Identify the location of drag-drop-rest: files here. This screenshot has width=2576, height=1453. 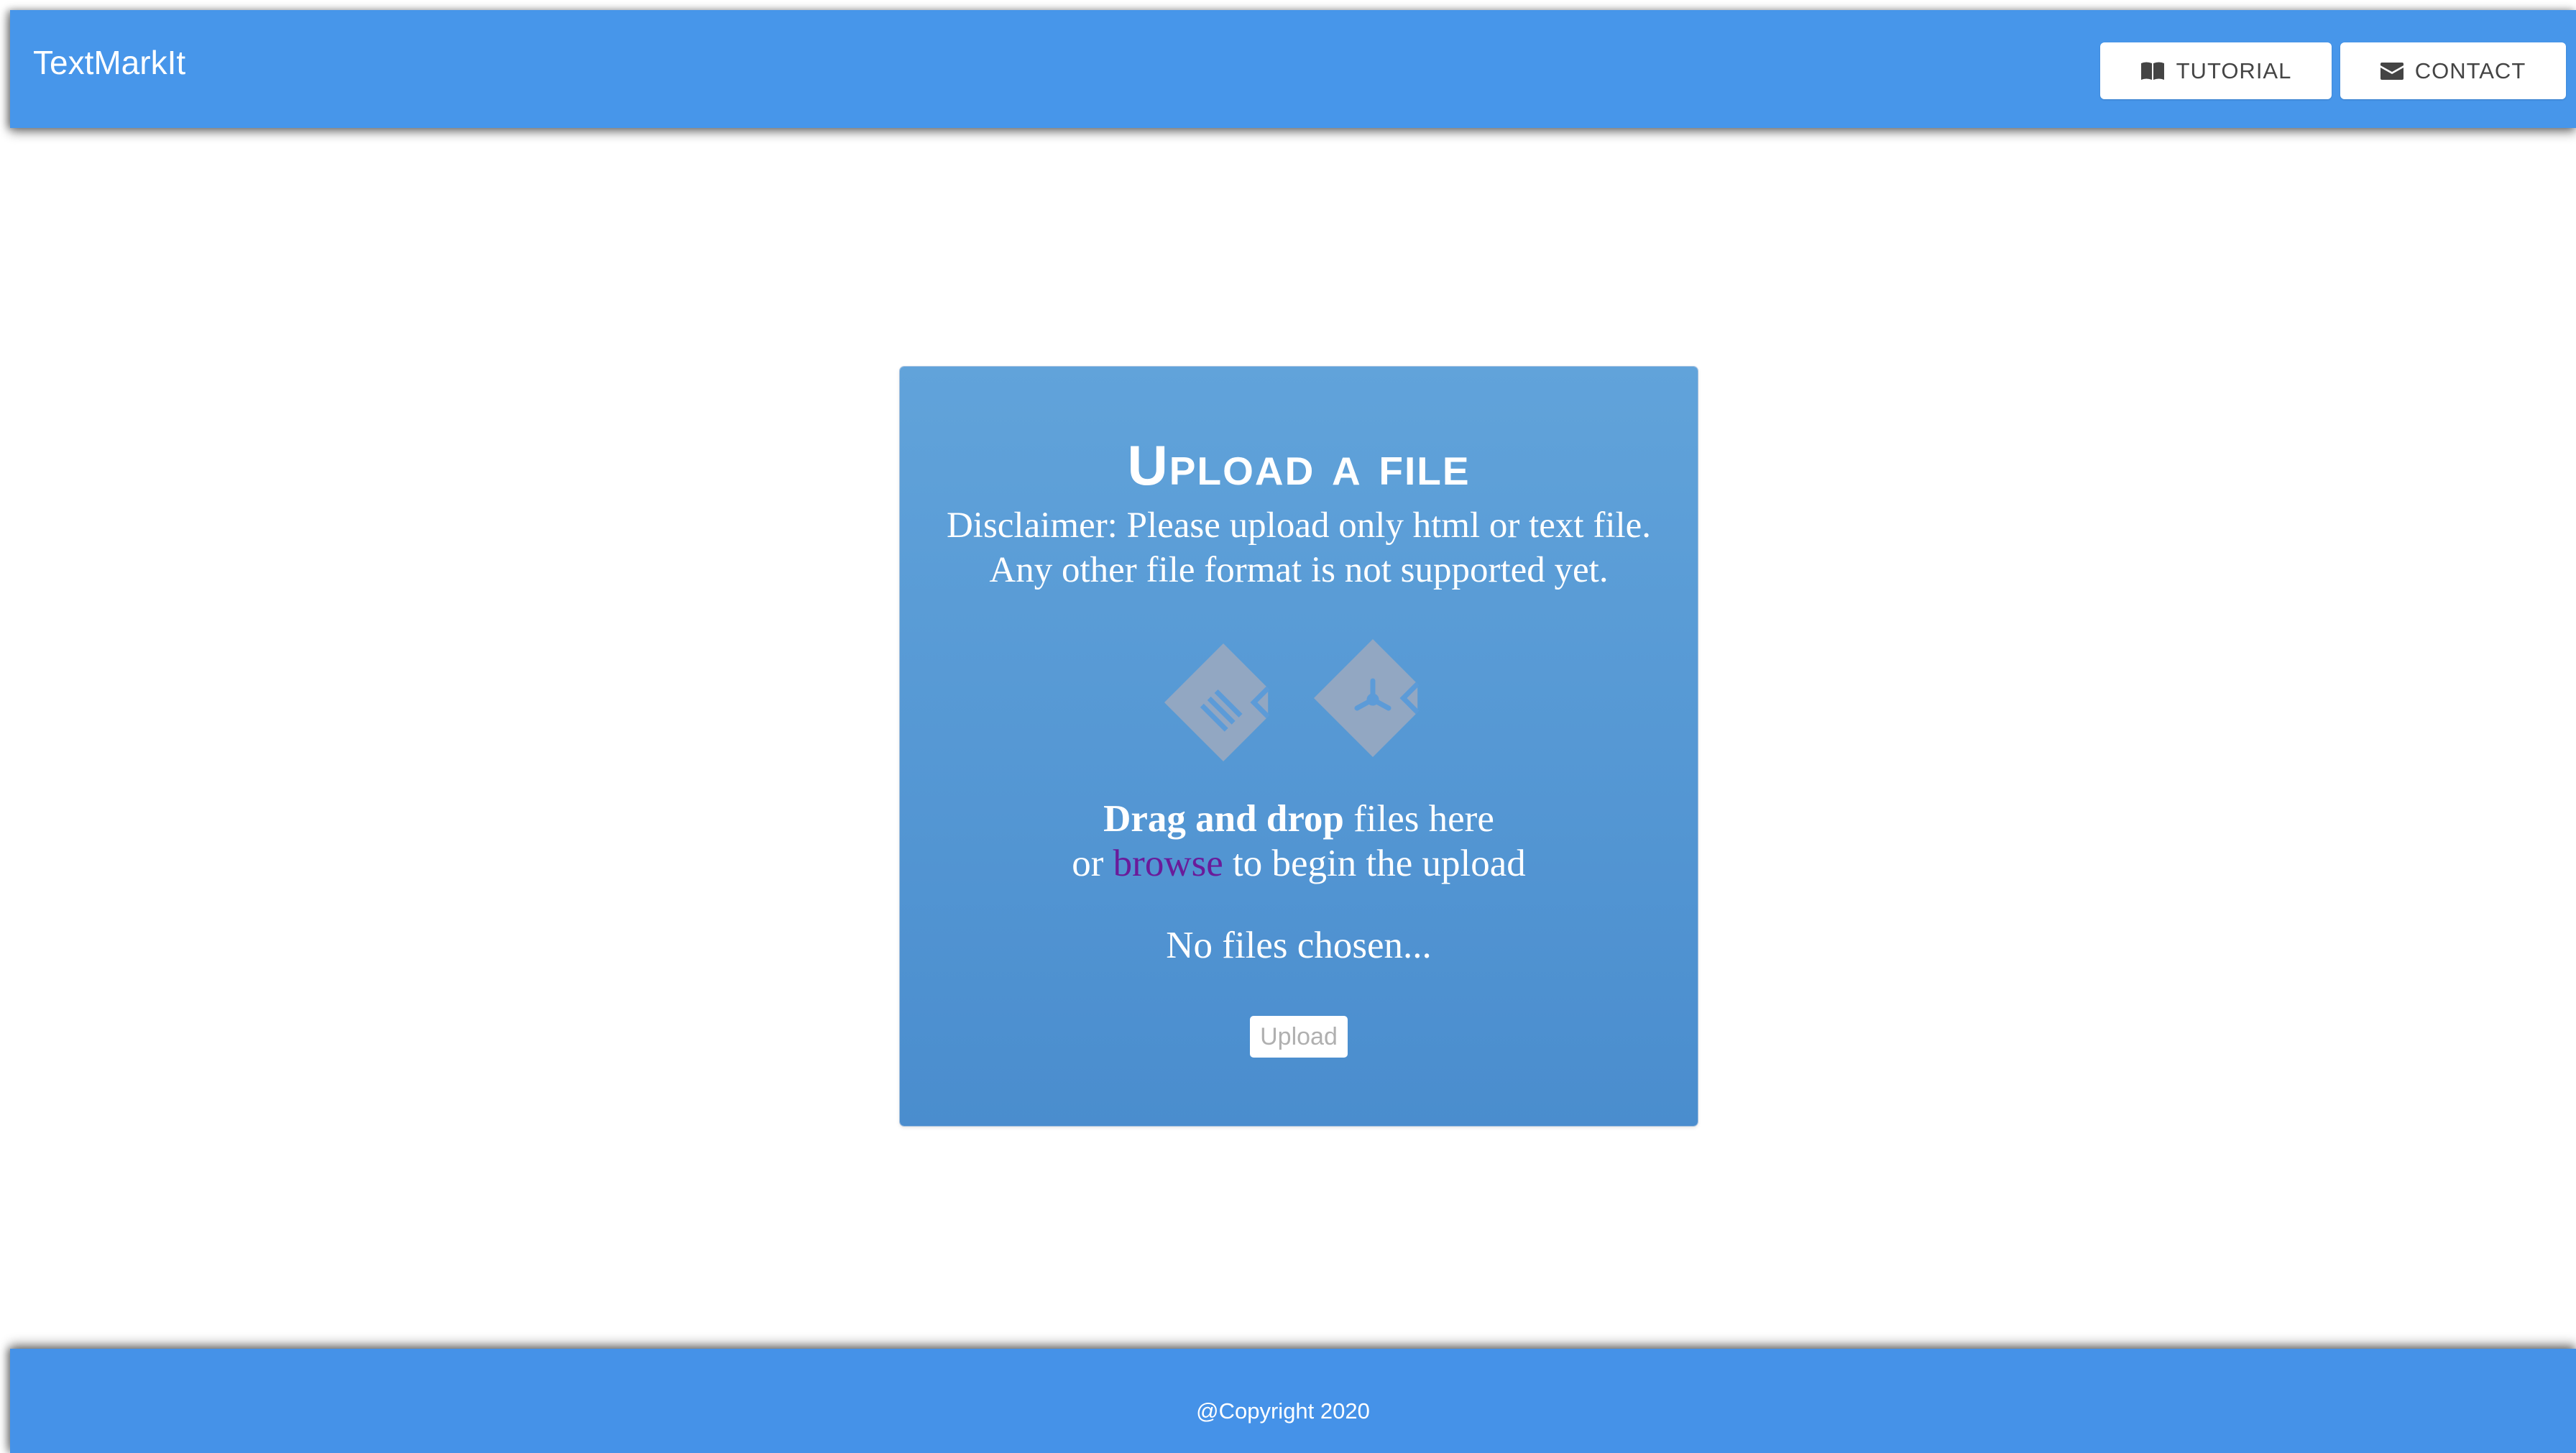
(1418, 819).